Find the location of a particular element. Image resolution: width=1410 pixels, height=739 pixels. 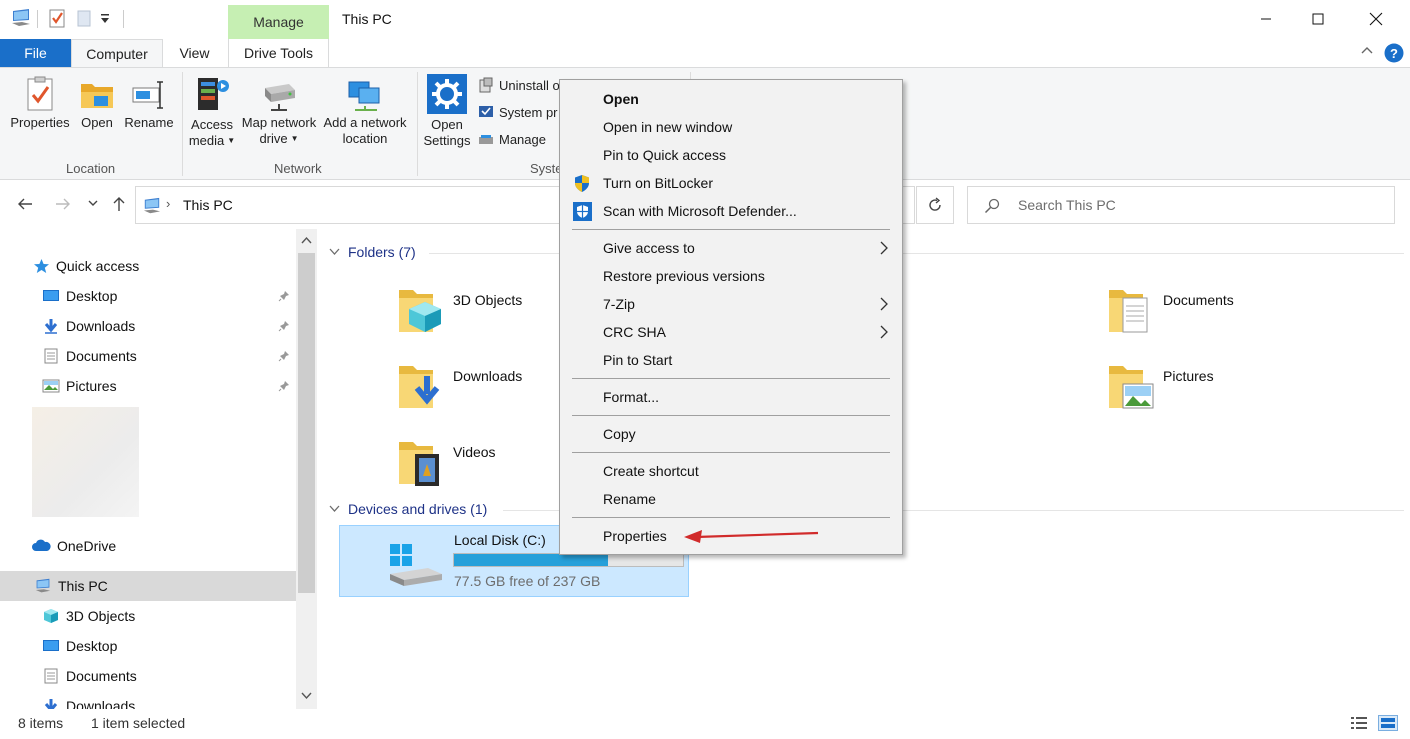

up-button is located at coordinates (119, 204).